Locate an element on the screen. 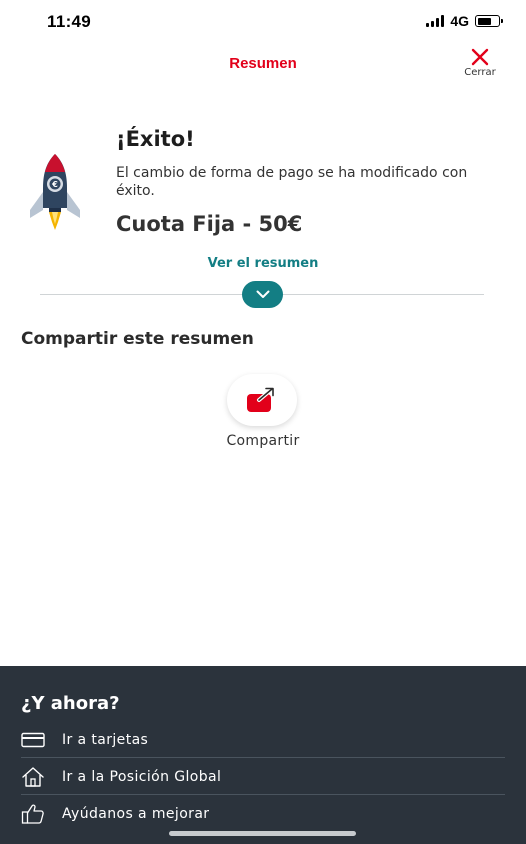  status-bar: 11:49 4G is located at coordinates (263, 22).